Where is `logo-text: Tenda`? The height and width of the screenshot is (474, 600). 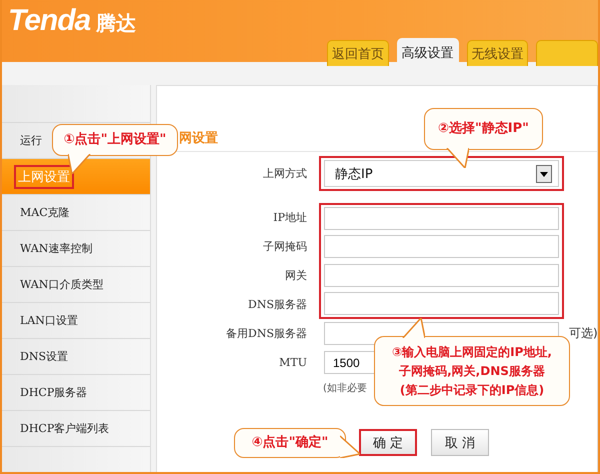 logo-text: Tenda is located at coordinates (49, 21).